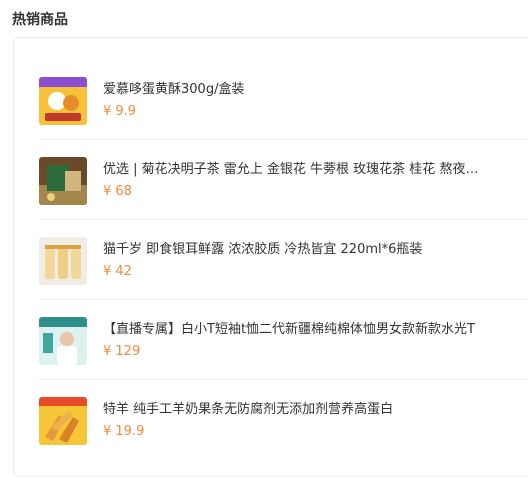 The width and height of the screenshot is (528, 477). Describe the element at coordinates (313, 87) in the screenshot. I see `product-name: 爱慕哆蛋黄酥300g/盒装` at that location.